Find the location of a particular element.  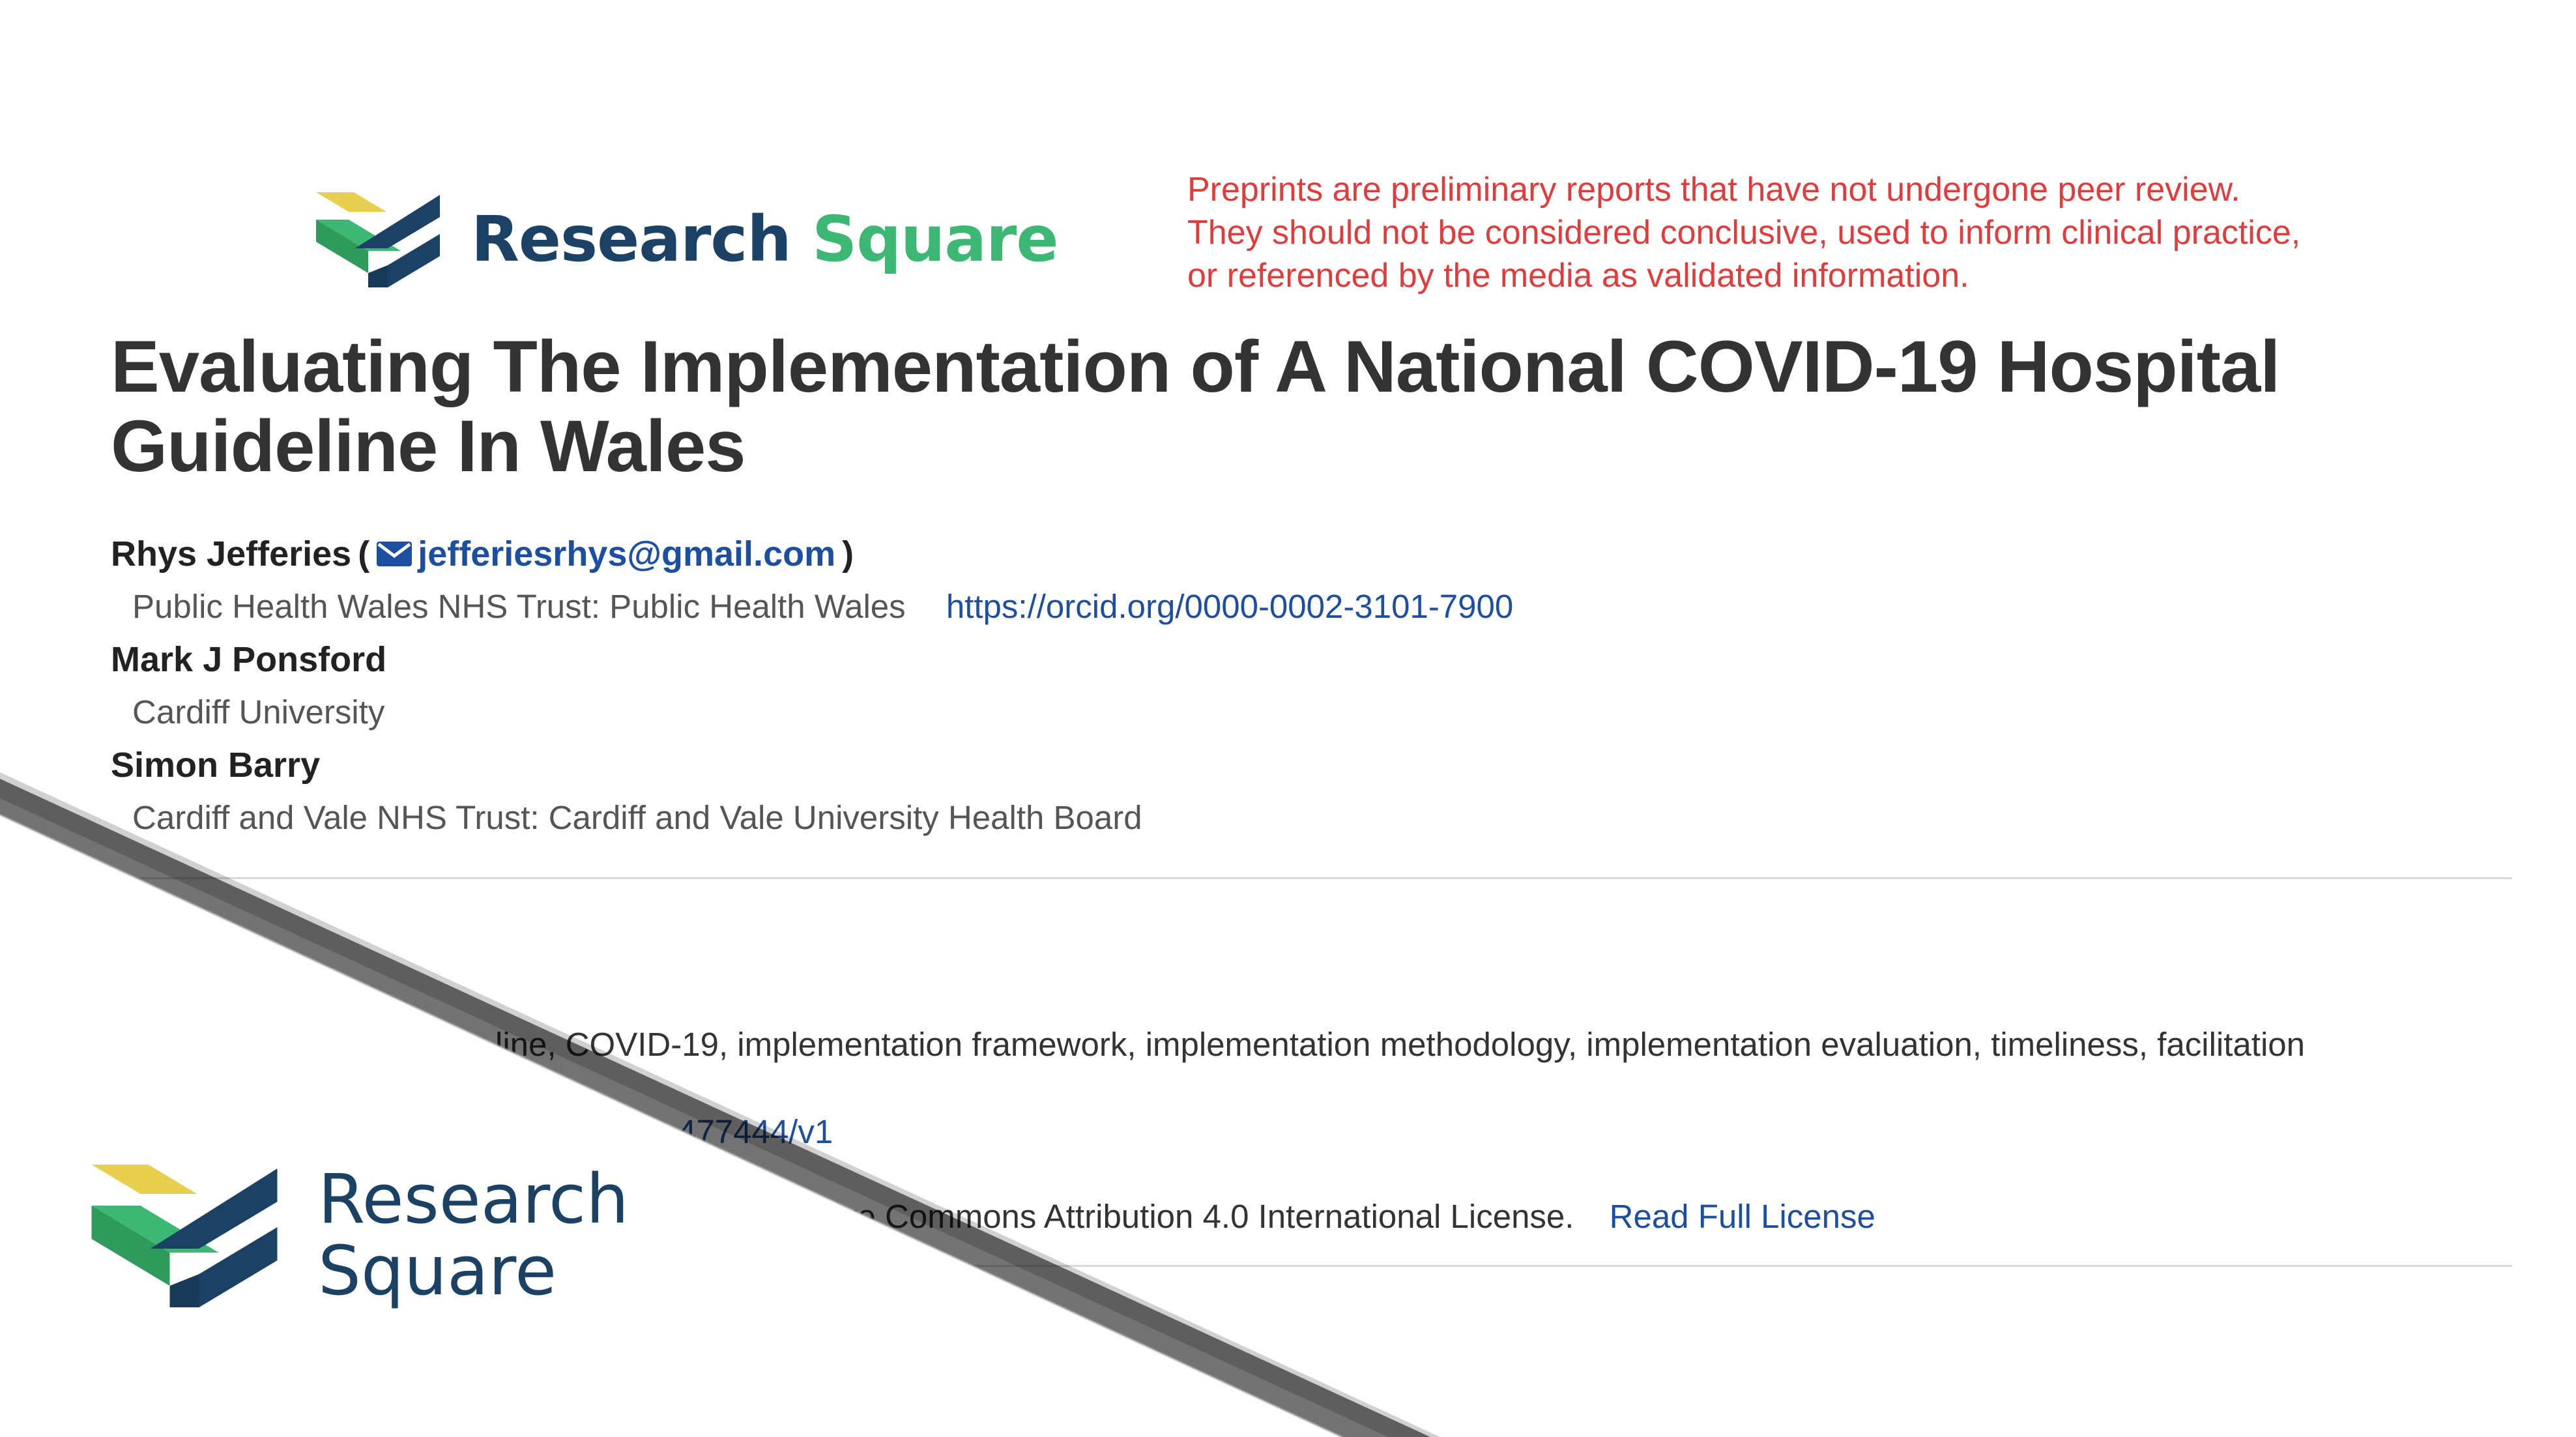

corner-logo-word-research: Research is located at coordinates (474, 1199).